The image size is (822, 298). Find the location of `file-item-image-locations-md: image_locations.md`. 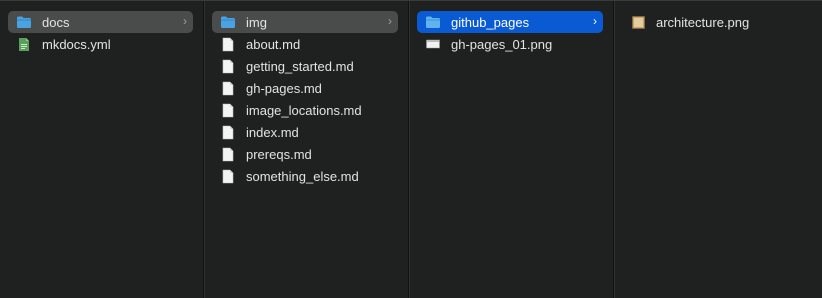

file-item-image-locations-md: image_locations.md is located at coordinates (305, 110).